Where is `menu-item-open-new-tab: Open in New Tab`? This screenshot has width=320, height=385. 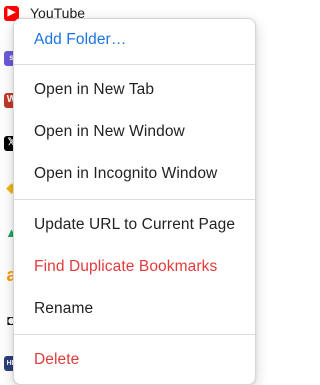
menu-item-open-new-tab: Open in New Tab is located at coordinates (94, 90).